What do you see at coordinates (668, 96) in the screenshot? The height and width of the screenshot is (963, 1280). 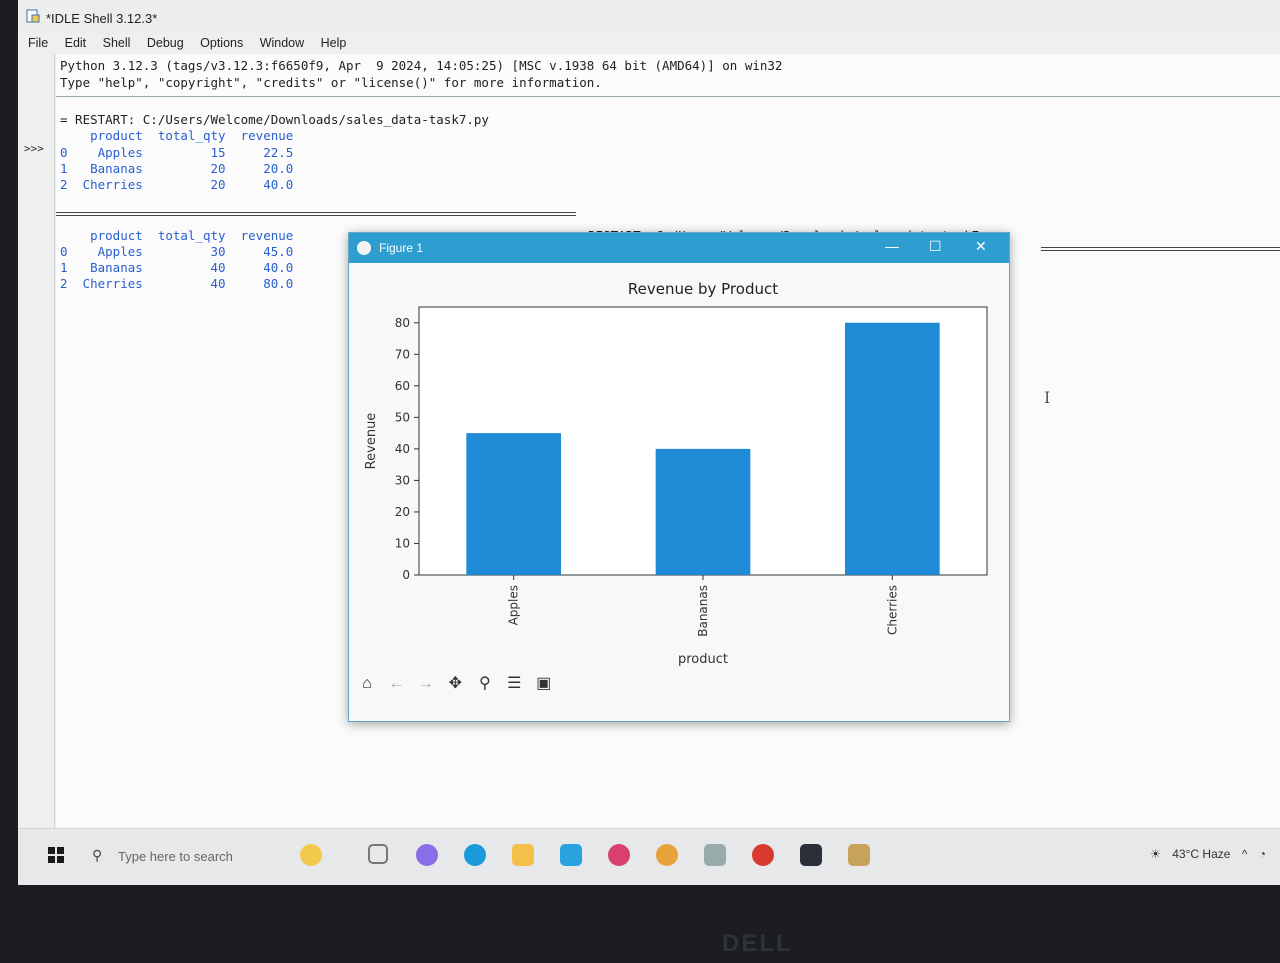 I see `banner-divider` at bounding box center [668, 96].